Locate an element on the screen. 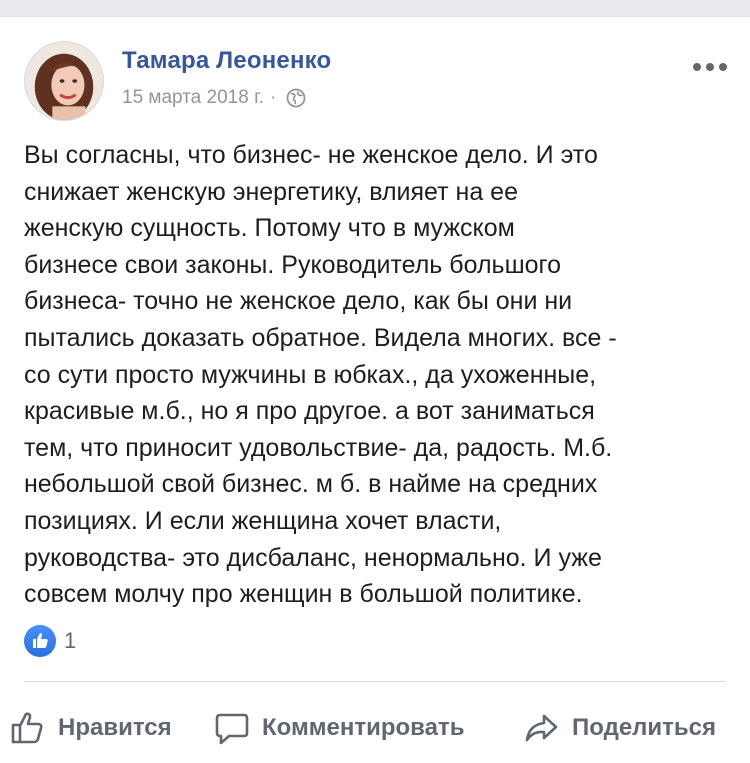  author-name: Тамара Леоненко is located at coordinates (226, 61).